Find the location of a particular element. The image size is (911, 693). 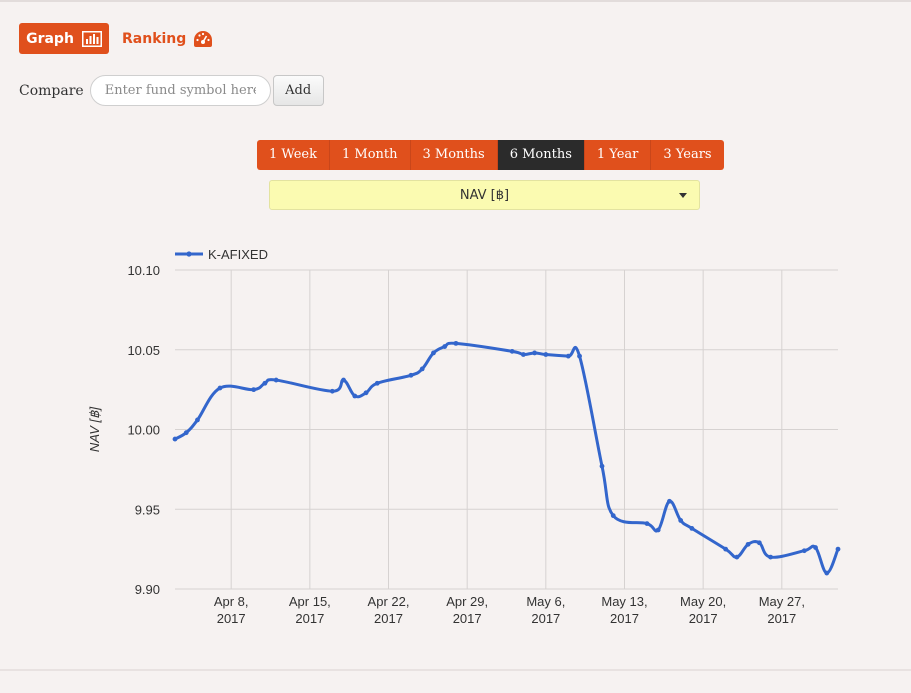

top-border is located at coordinates (455, 1).